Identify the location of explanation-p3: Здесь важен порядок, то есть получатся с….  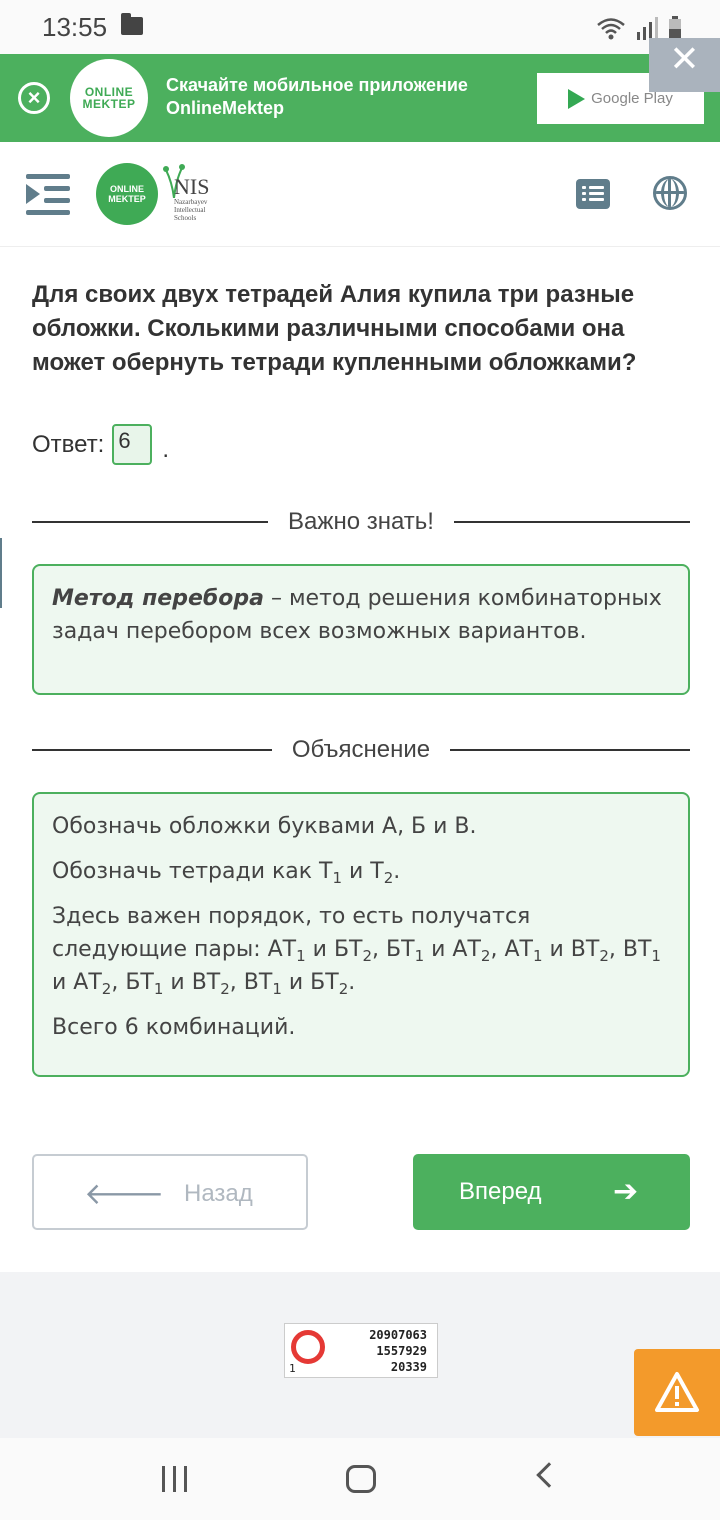
(361, 949).